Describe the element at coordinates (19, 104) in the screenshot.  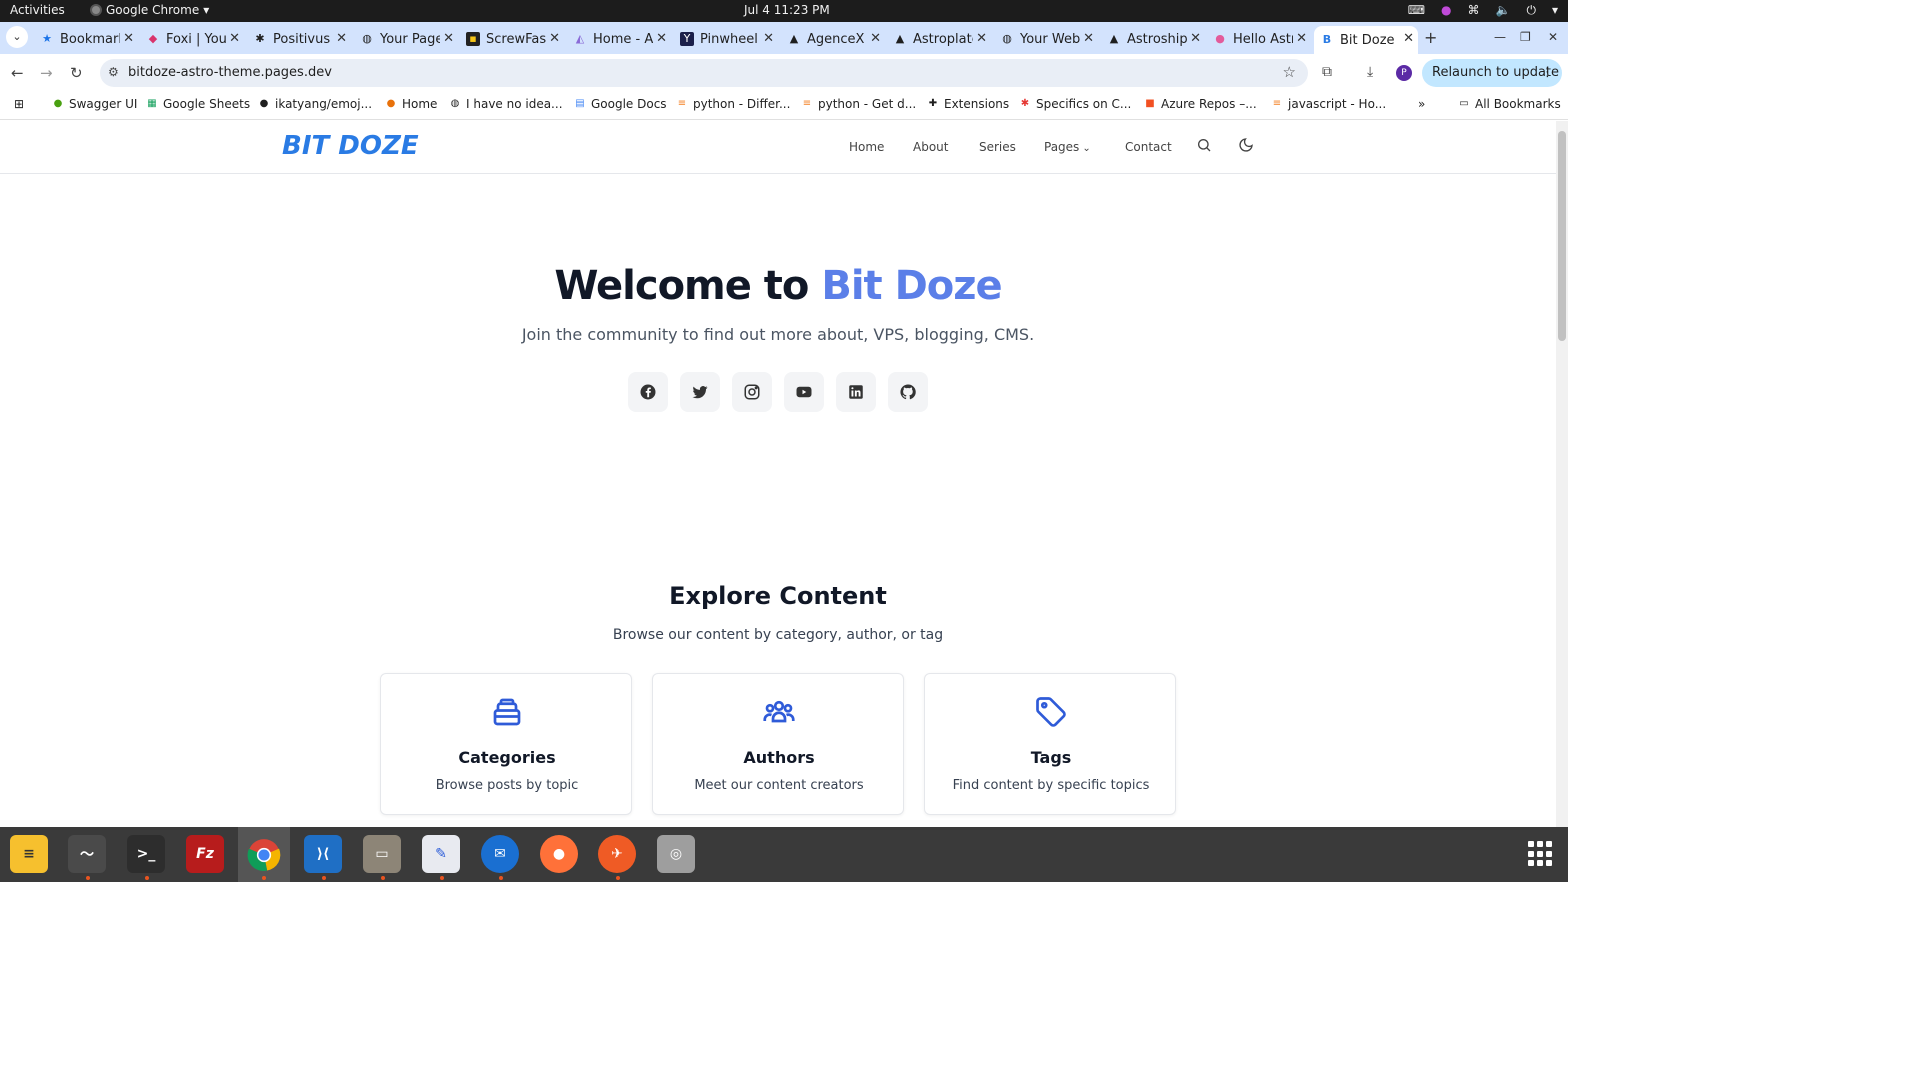
I see `apps-icon: ⊞` at that location.